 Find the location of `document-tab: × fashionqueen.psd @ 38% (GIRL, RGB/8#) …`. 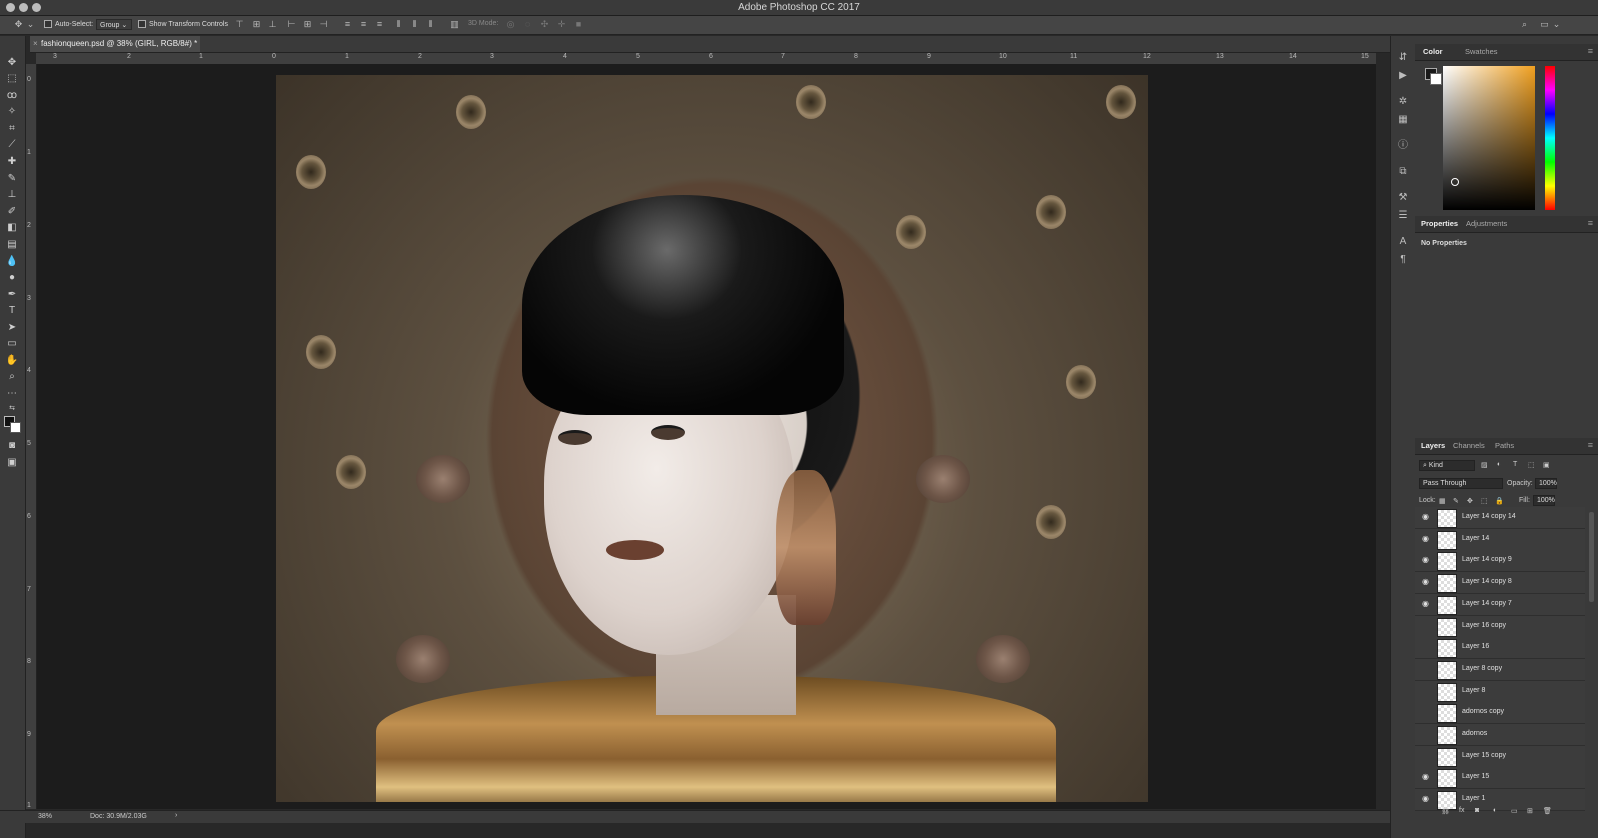

document-tab: × fashionqueen.psd @ 38% (GIRL, RGB/8#) … is located at coordinates (115, 44).